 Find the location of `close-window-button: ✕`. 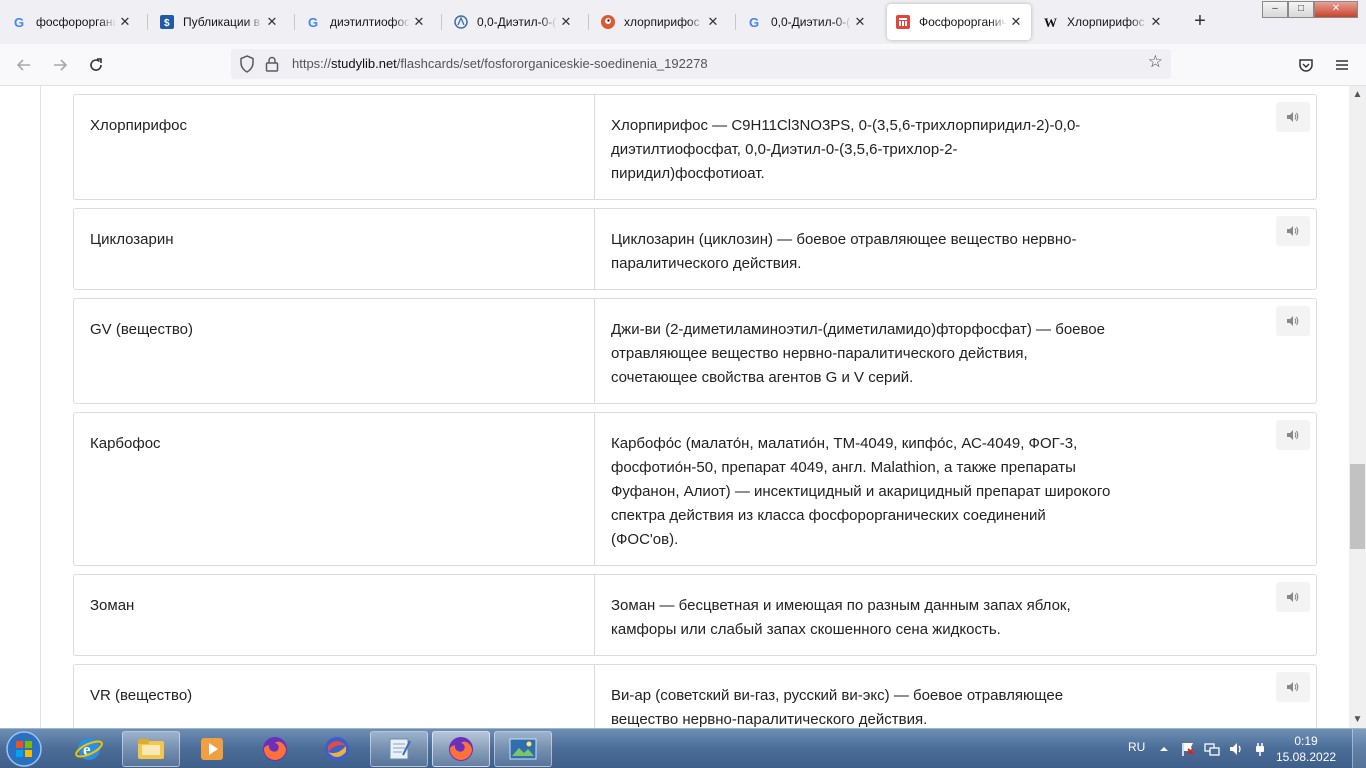

close-window-button: ✕ is located at coordinates (1336, 9).